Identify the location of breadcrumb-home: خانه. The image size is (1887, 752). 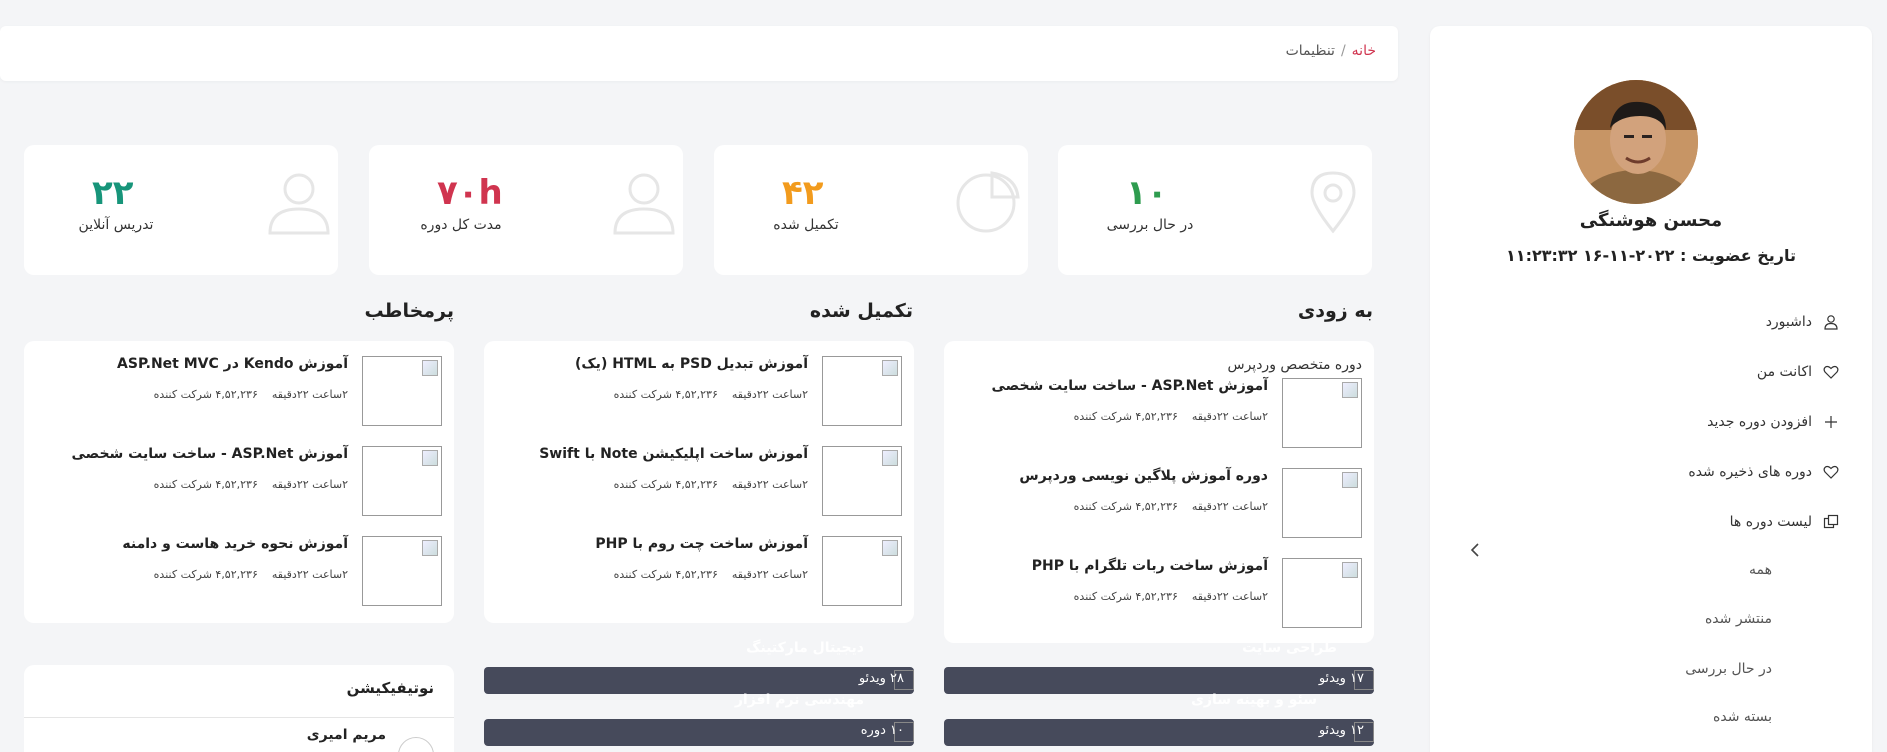
(1364, 51).